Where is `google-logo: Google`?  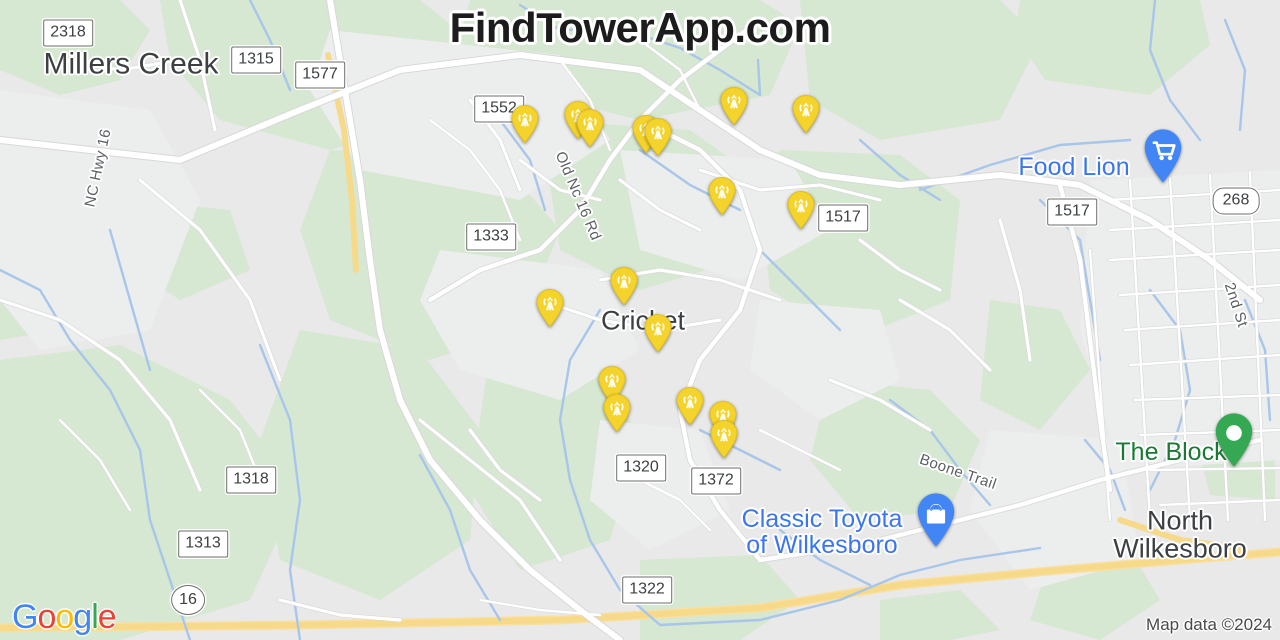
google-logo: Google is located at coordinates (64, 617).